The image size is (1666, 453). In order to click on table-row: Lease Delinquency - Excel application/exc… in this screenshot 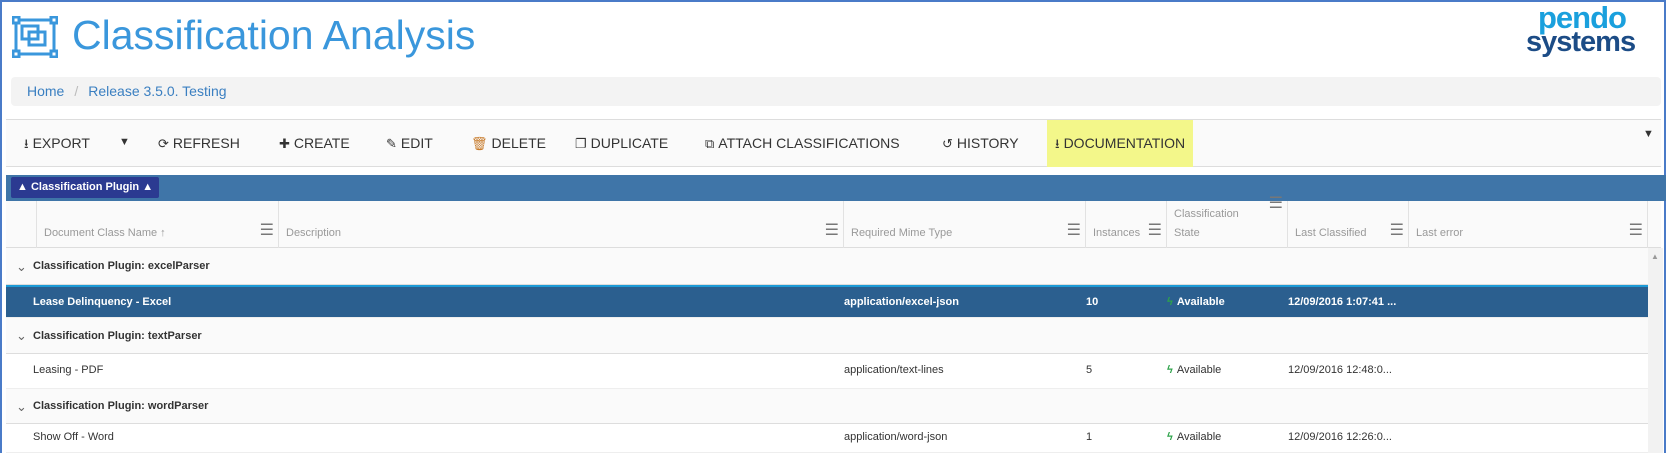, I will do `click(827, 301)`.